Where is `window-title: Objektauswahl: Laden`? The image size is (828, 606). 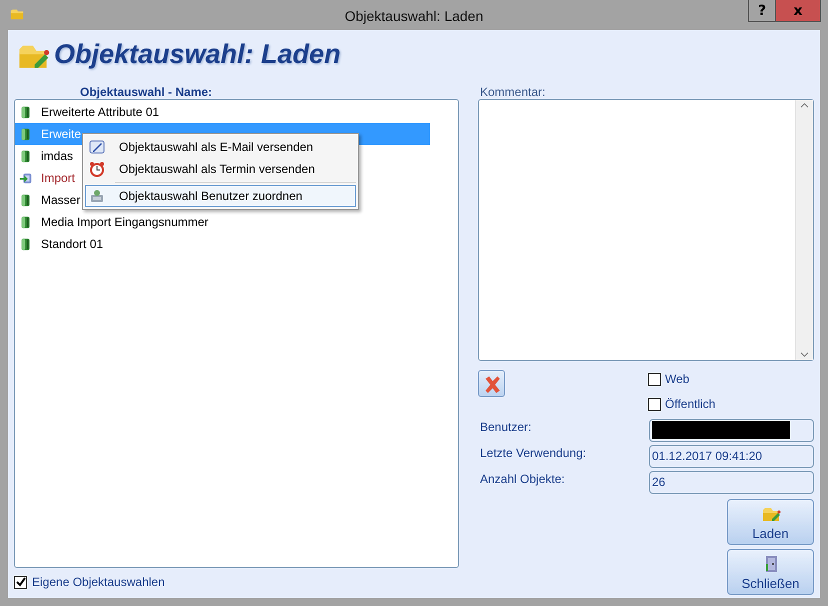 window-title: Objektauswahl: Laden is located at coordinates (414, 16).